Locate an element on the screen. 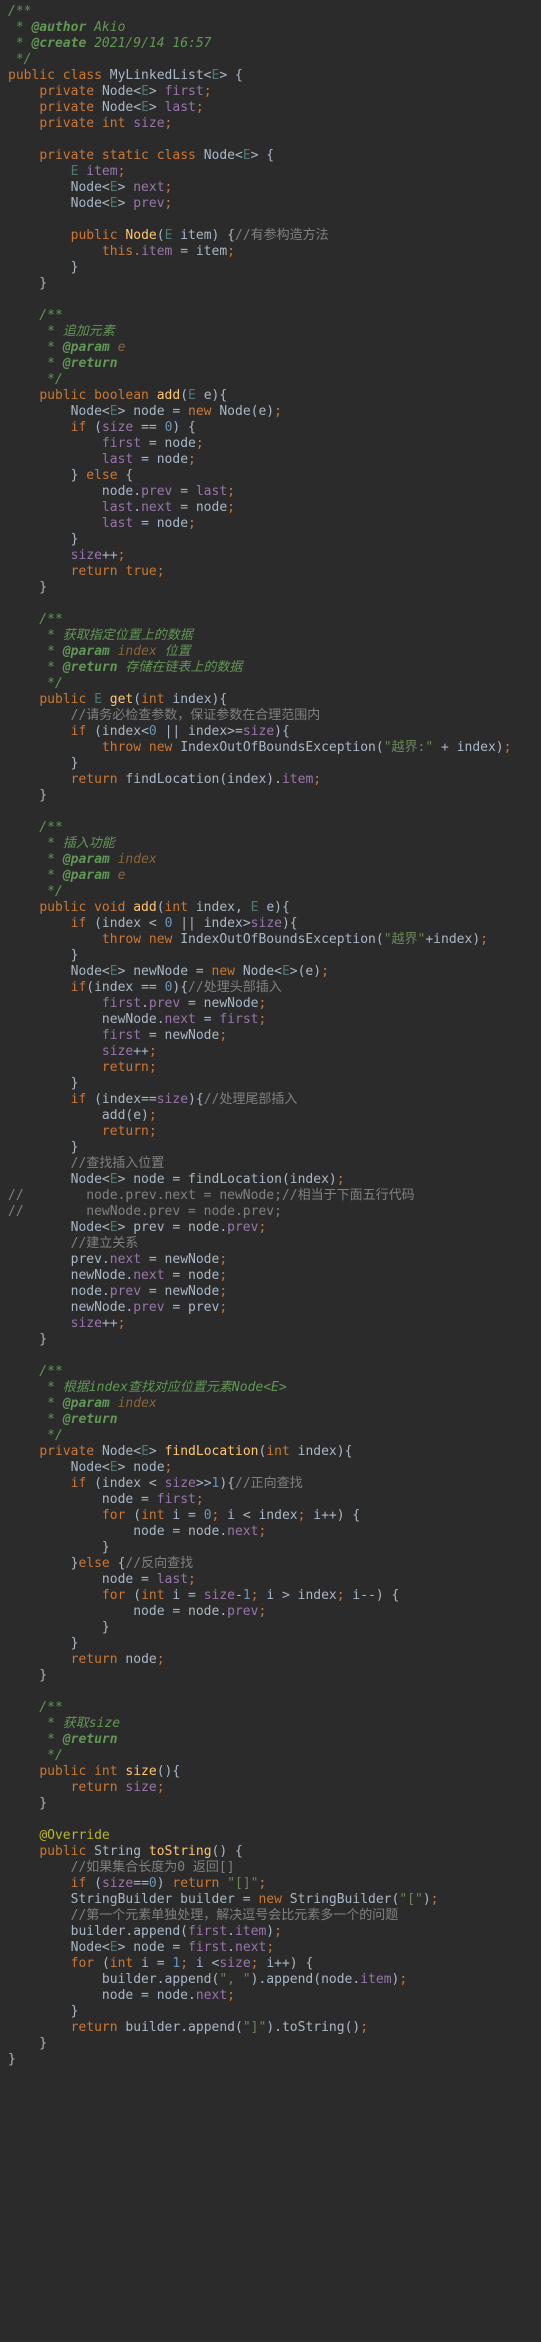  code-token-docval: index is located at coordinates (137, 859).